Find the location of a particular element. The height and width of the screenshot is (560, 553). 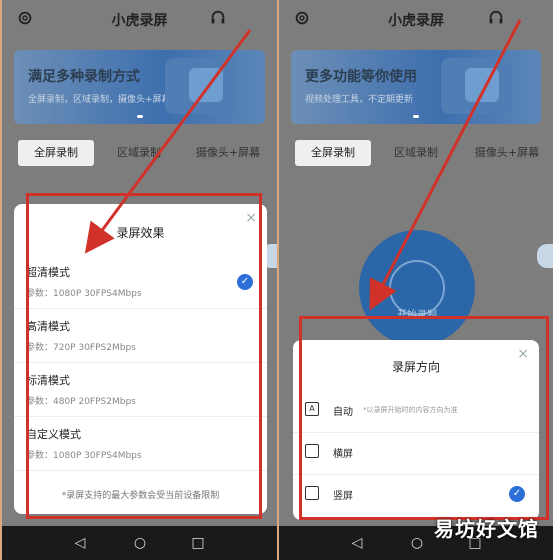

banner-subtitle: 视频处理工具，不定期更新 is located at coordinates (359, 100).